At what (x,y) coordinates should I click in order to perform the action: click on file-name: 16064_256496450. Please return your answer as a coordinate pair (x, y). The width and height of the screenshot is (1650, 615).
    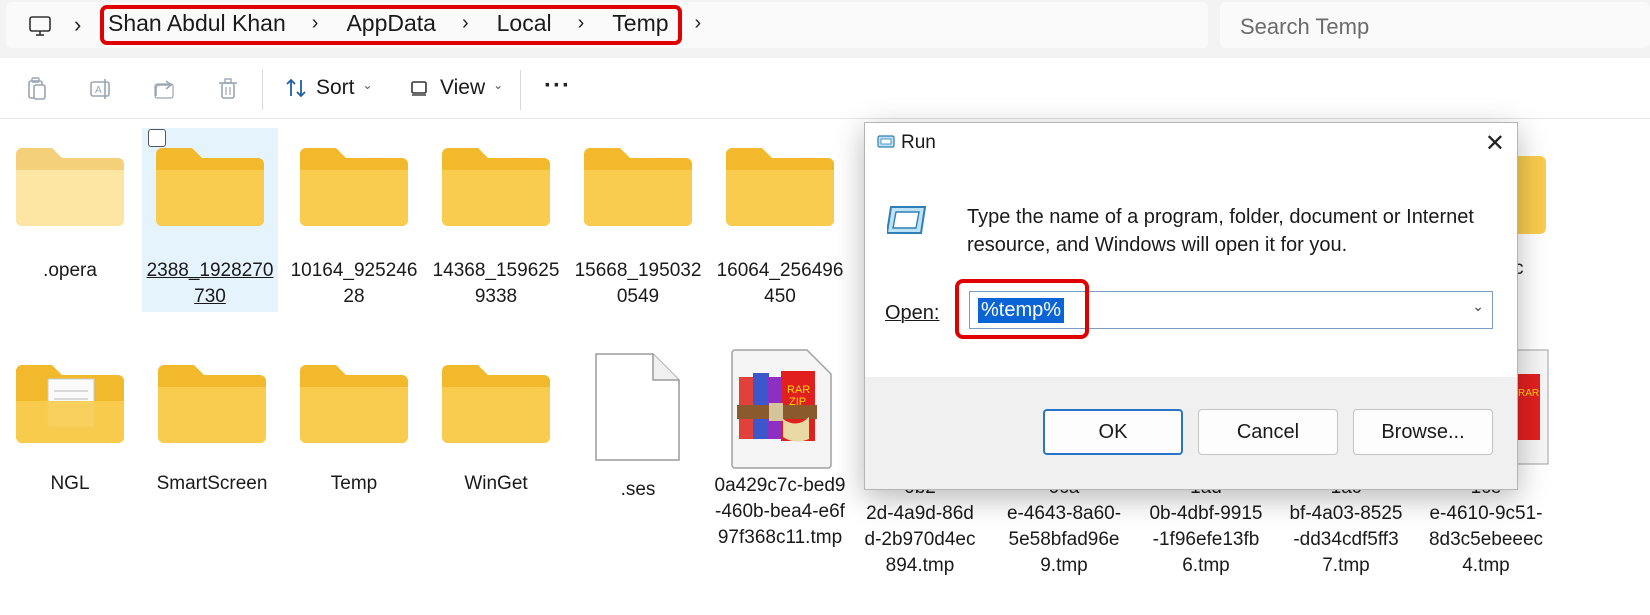
    Looking at the image, I should click on (780, 283).